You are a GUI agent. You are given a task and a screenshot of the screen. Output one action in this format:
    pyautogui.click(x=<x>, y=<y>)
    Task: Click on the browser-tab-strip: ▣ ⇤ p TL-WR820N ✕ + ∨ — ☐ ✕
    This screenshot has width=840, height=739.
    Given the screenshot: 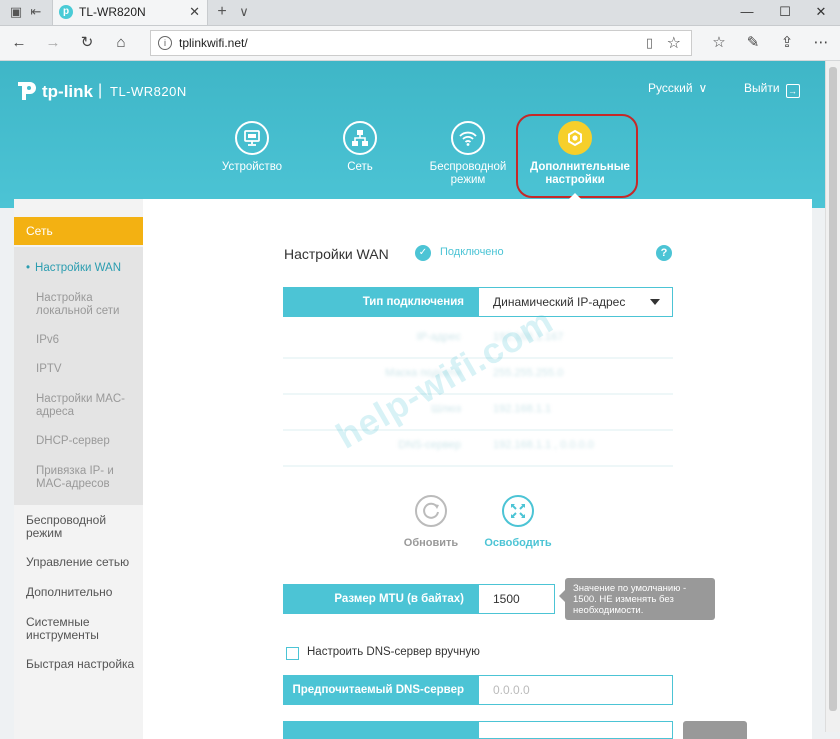 What is the action you would take?
    pyautogui.click(x=420, y=13)
    